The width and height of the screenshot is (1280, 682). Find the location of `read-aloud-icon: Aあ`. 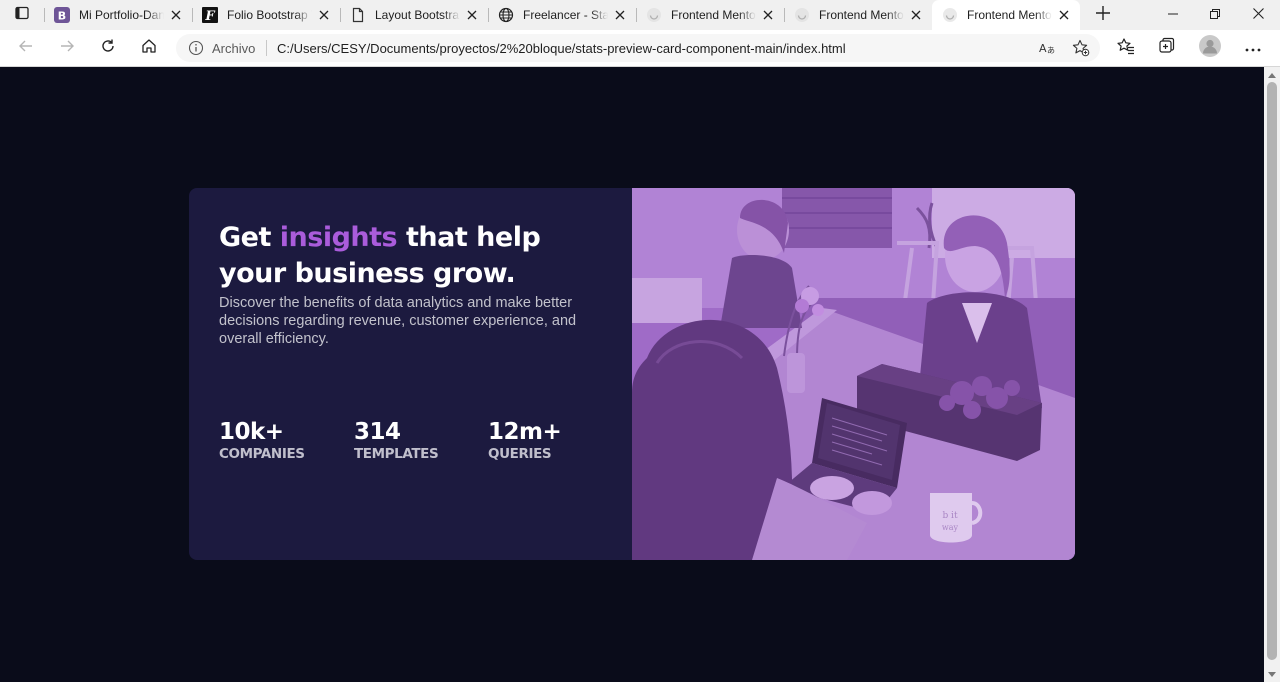

read-aloud-icon: Aあ is located at coordinates (1047, 48).